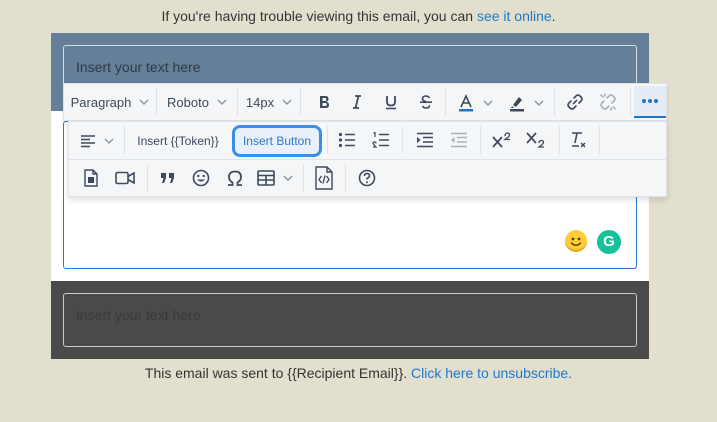 The width and height of the screenshot is (717, 422). Describe the element at coordinates (426, 102) in the screenshot. I see `strikethrough-icon` at that location.